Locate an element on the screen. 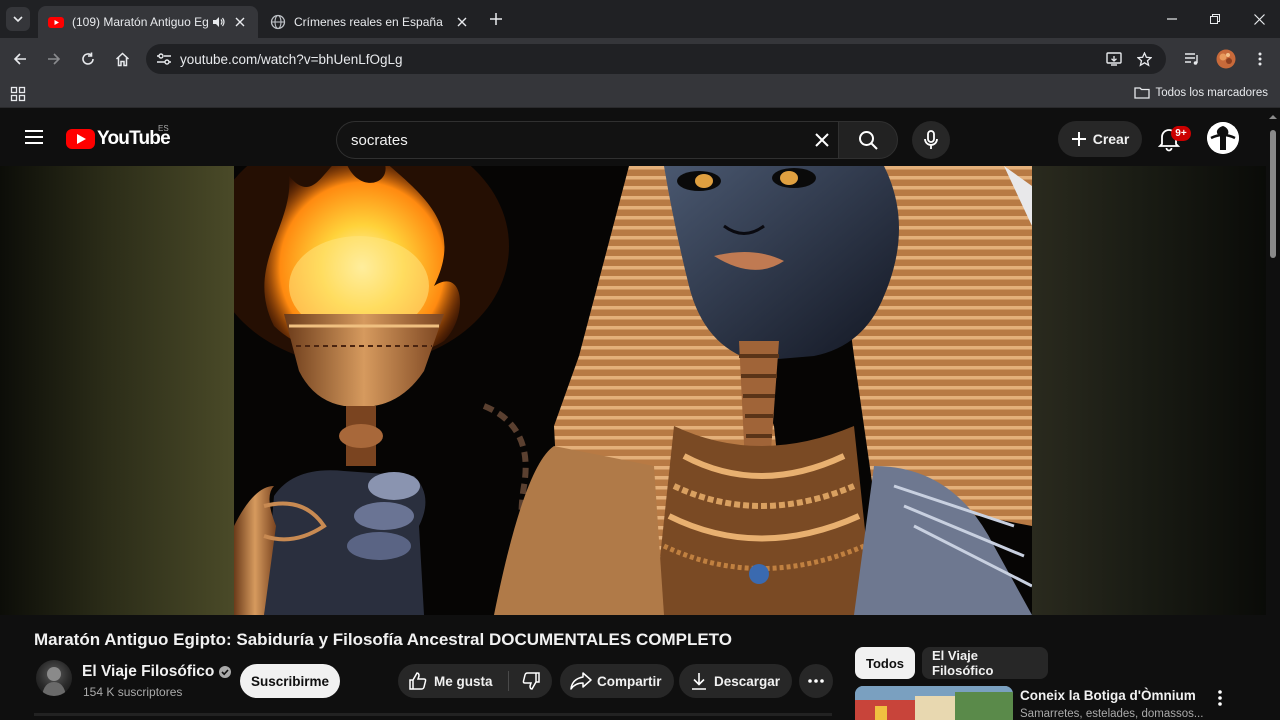 The width and height of the screenshot is (1280, 720). ambient-glow-right is located at coordinates (1149, 390).